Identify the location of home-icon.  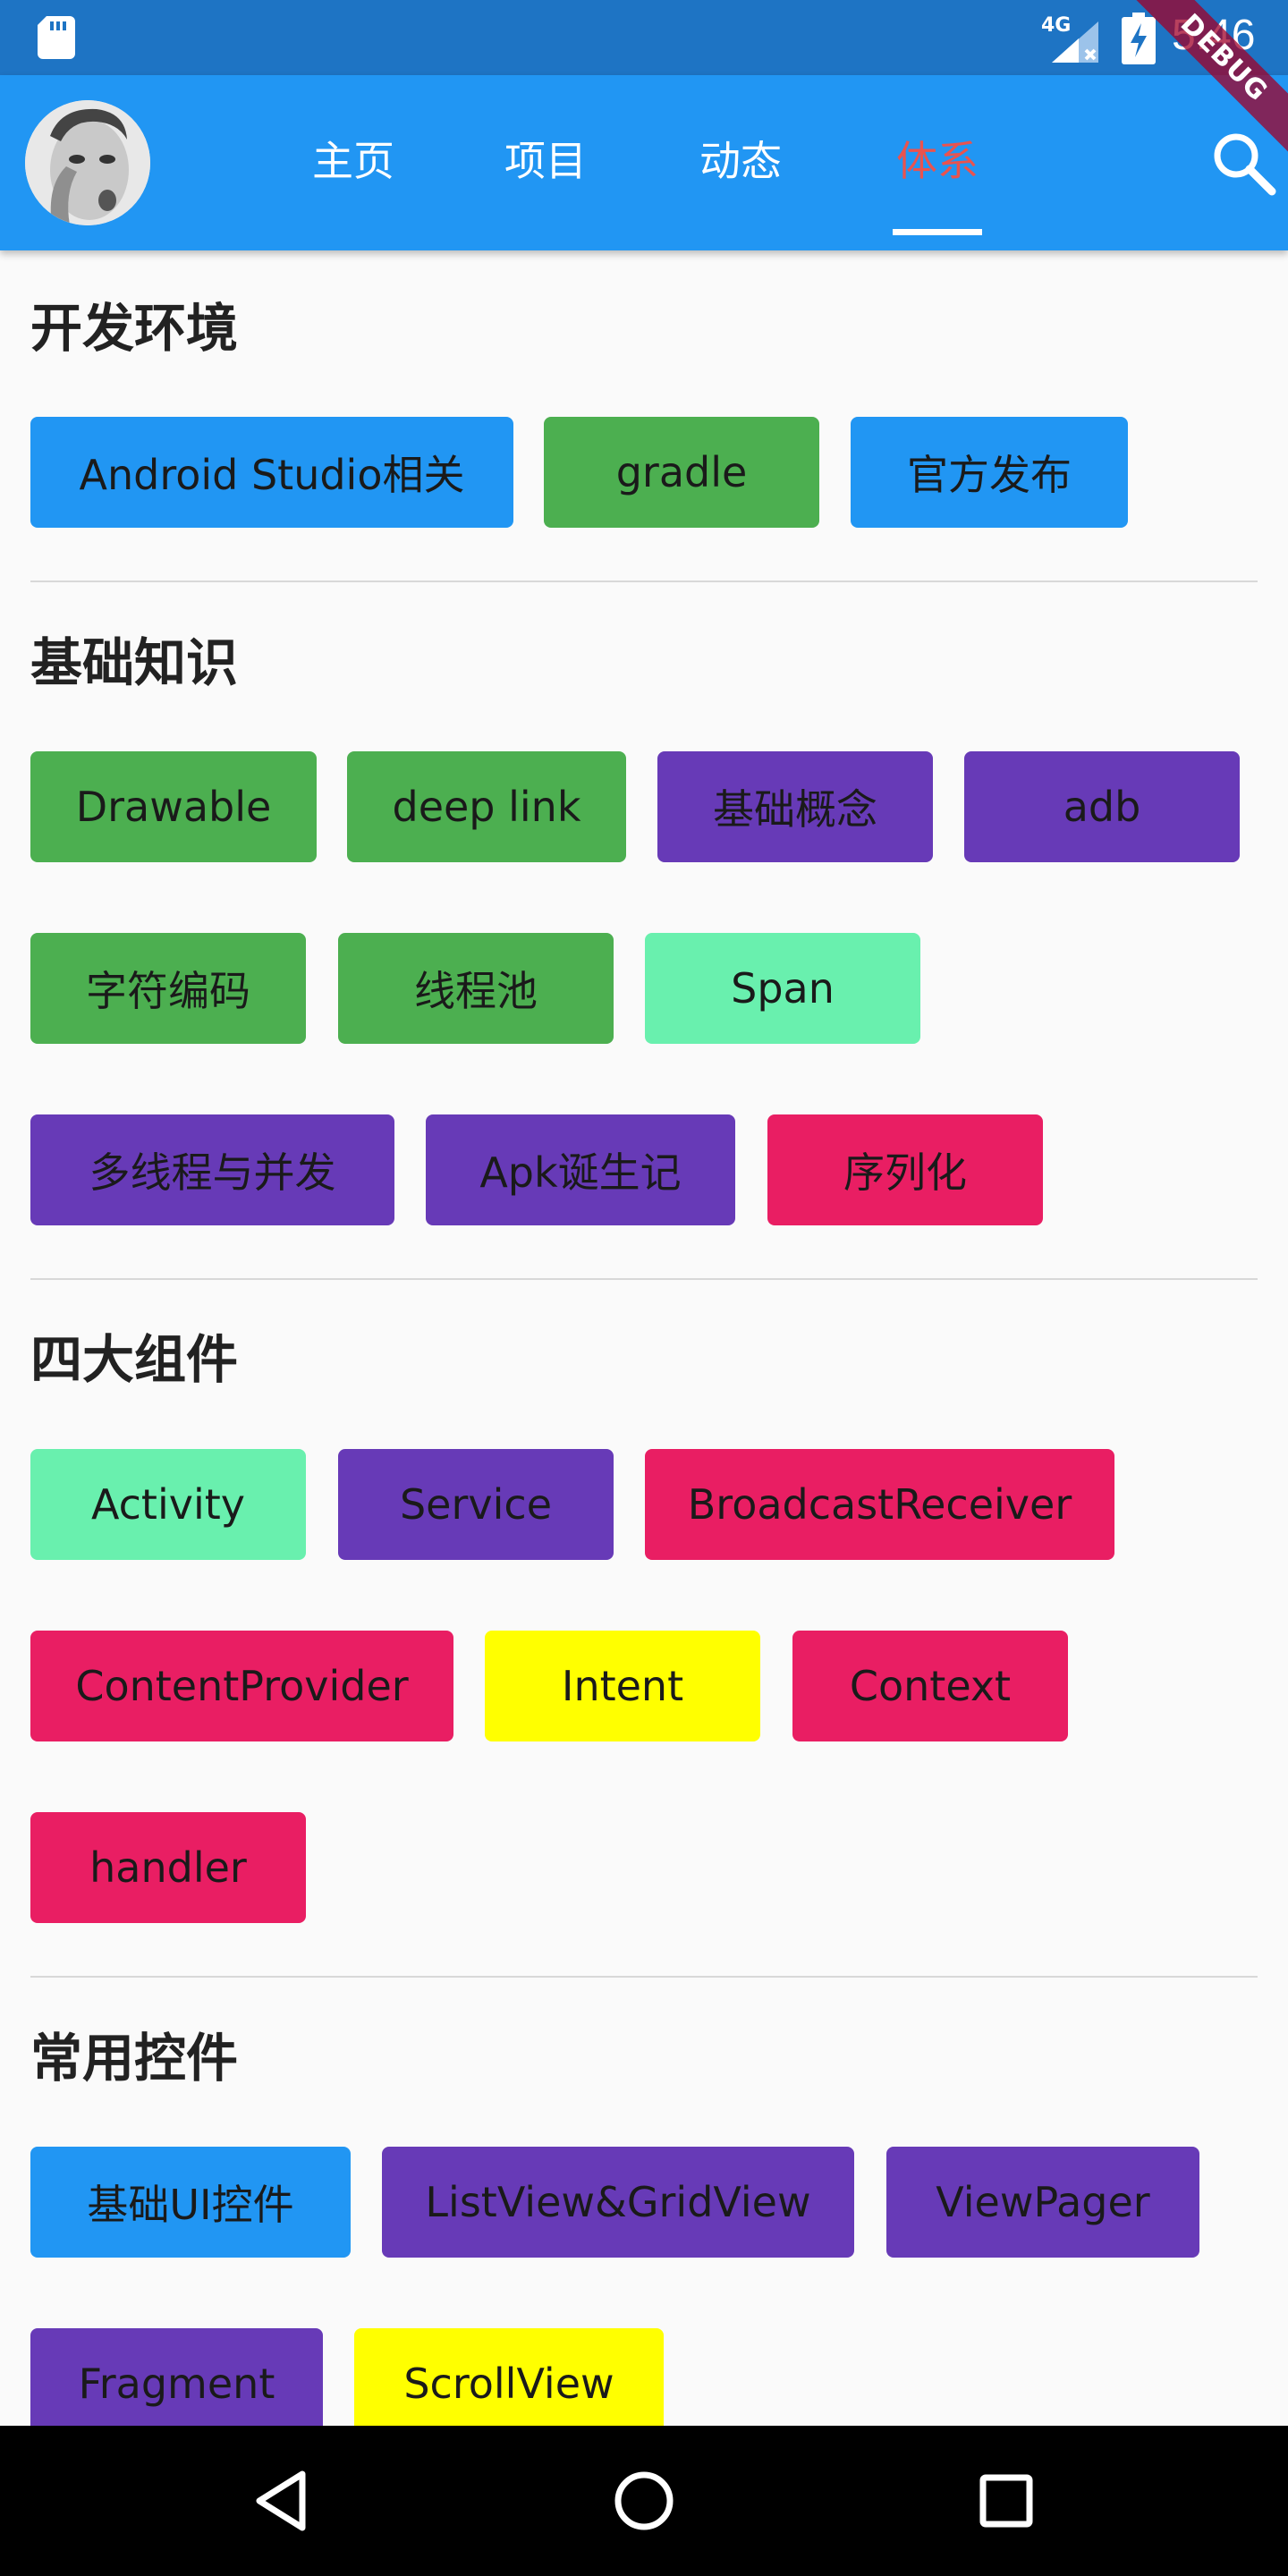
(644, 2501).